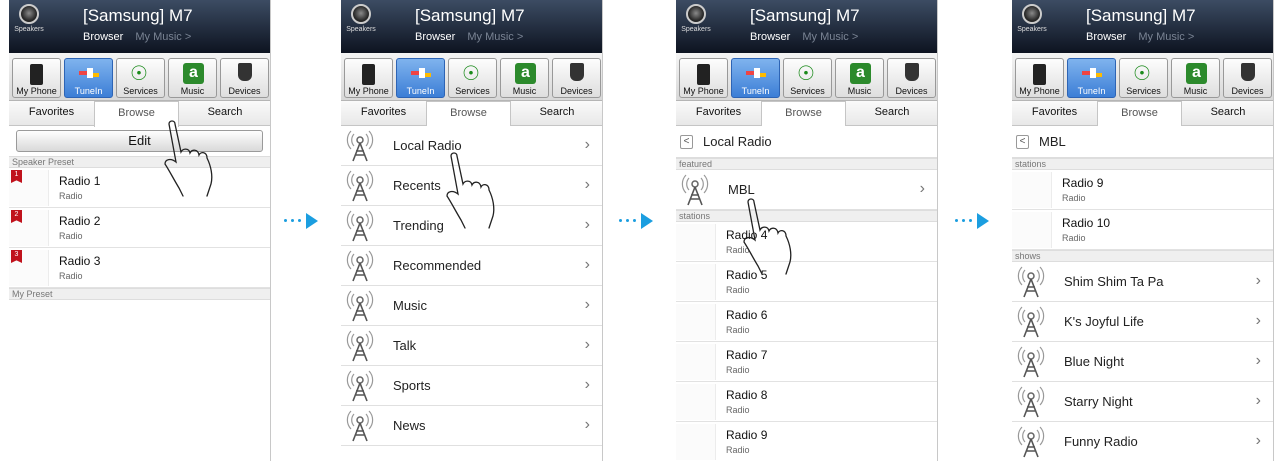 This screenshot has width=1282, height=461. What do you see at coordinates (139, 188) in the screenshot?
I see `station-row: 1 Radio 1 Radio` at bounding box center [139, 188].